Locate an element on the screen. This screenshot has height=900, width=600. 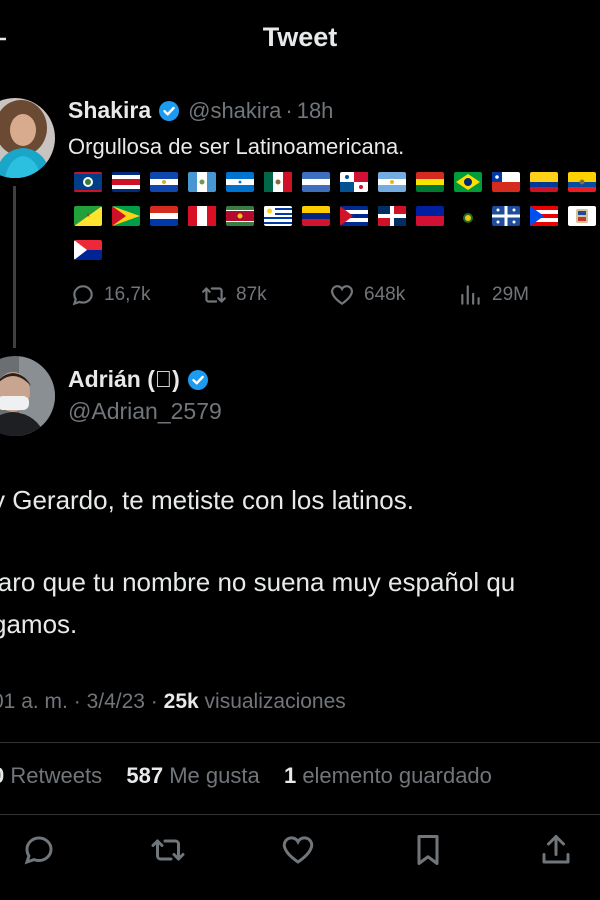
flag-paraguay is located at coordinates (164, 216).